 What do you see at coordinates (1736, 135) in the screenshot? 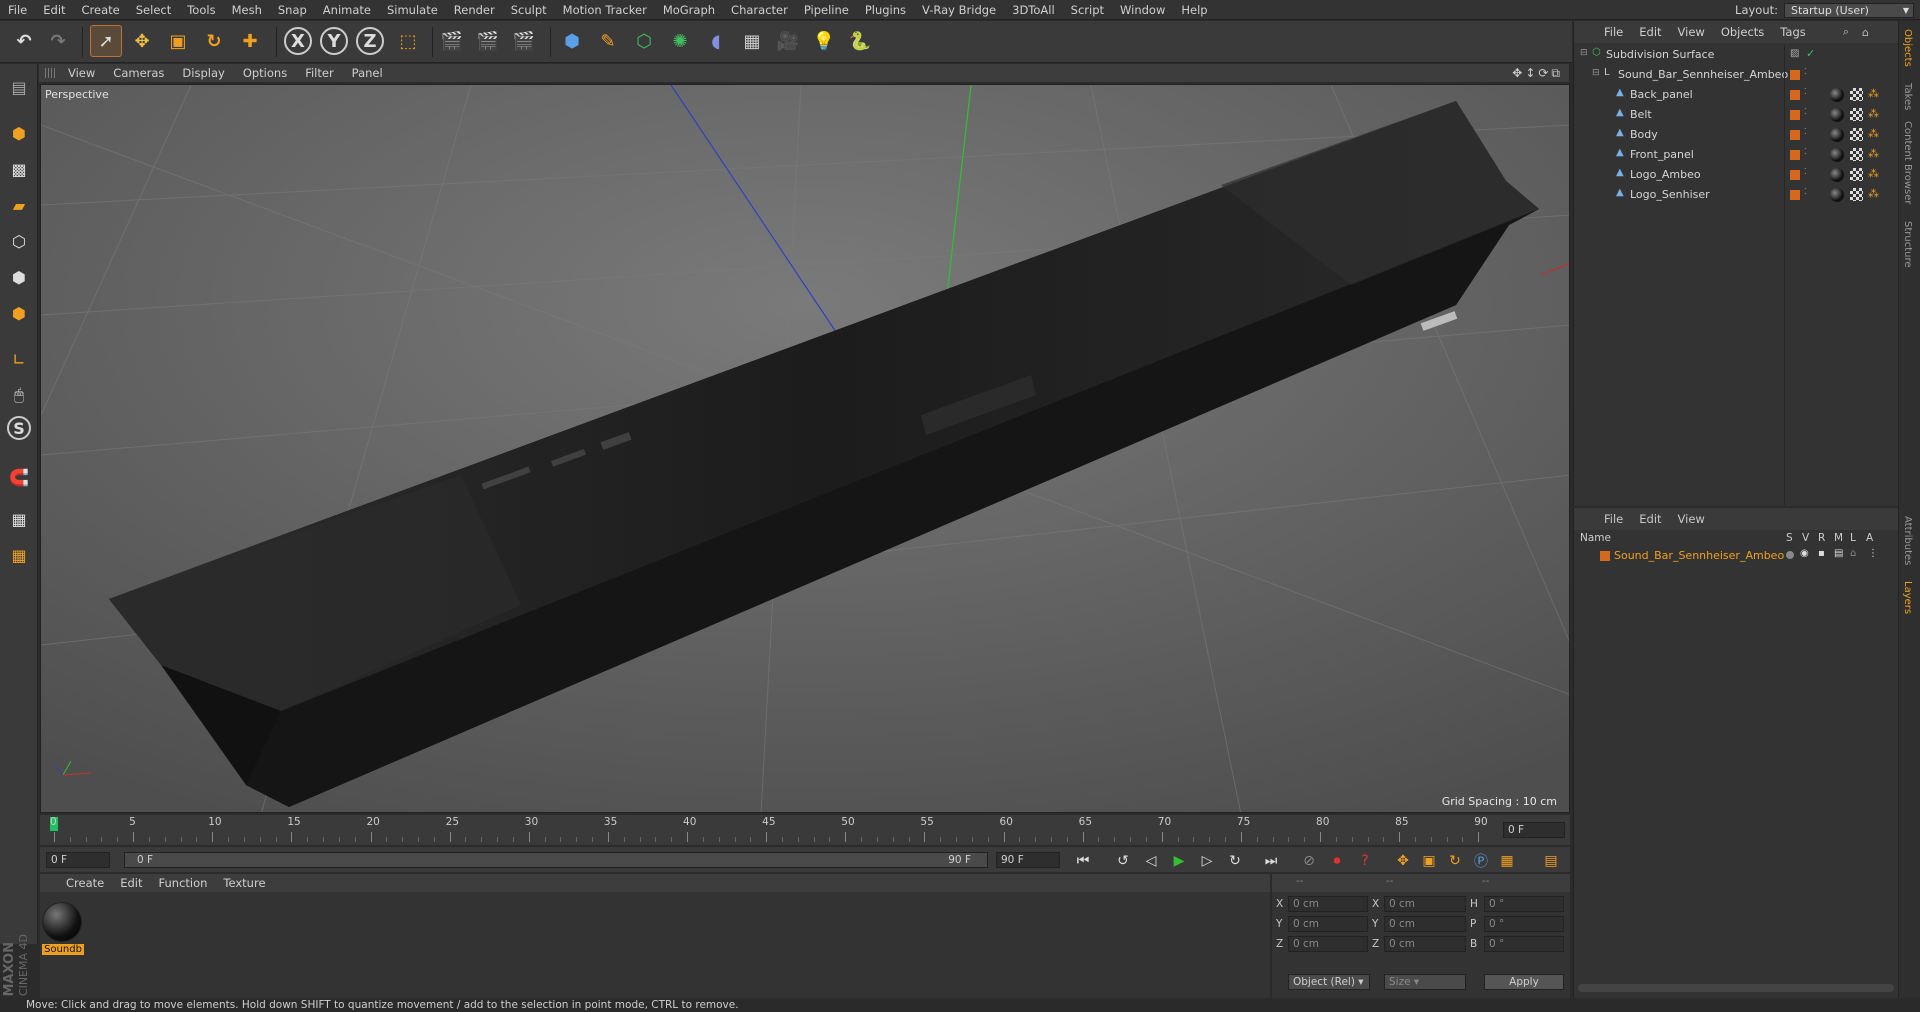
I see `object-row: ▲ Body ⁚ ⁂` at bounding box center [1736, 135].